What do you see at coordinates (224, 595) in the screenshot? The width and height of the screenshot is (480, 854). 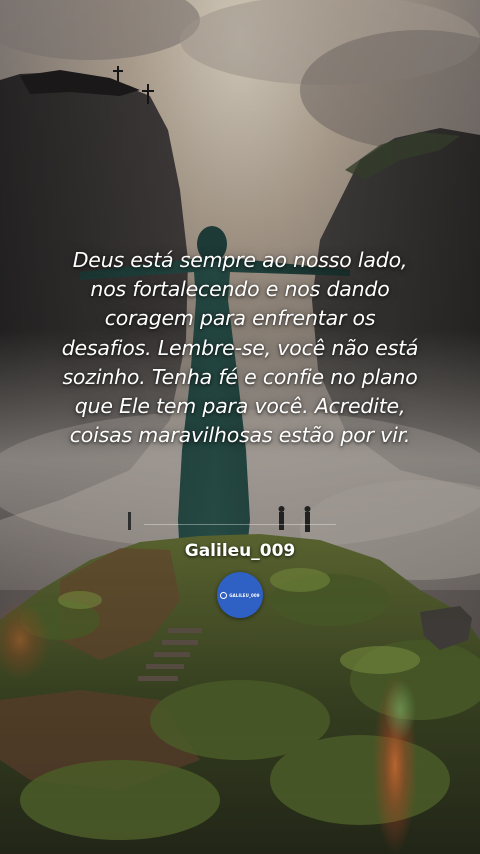 I see `logo-icon` at bounding box center [224, 595].